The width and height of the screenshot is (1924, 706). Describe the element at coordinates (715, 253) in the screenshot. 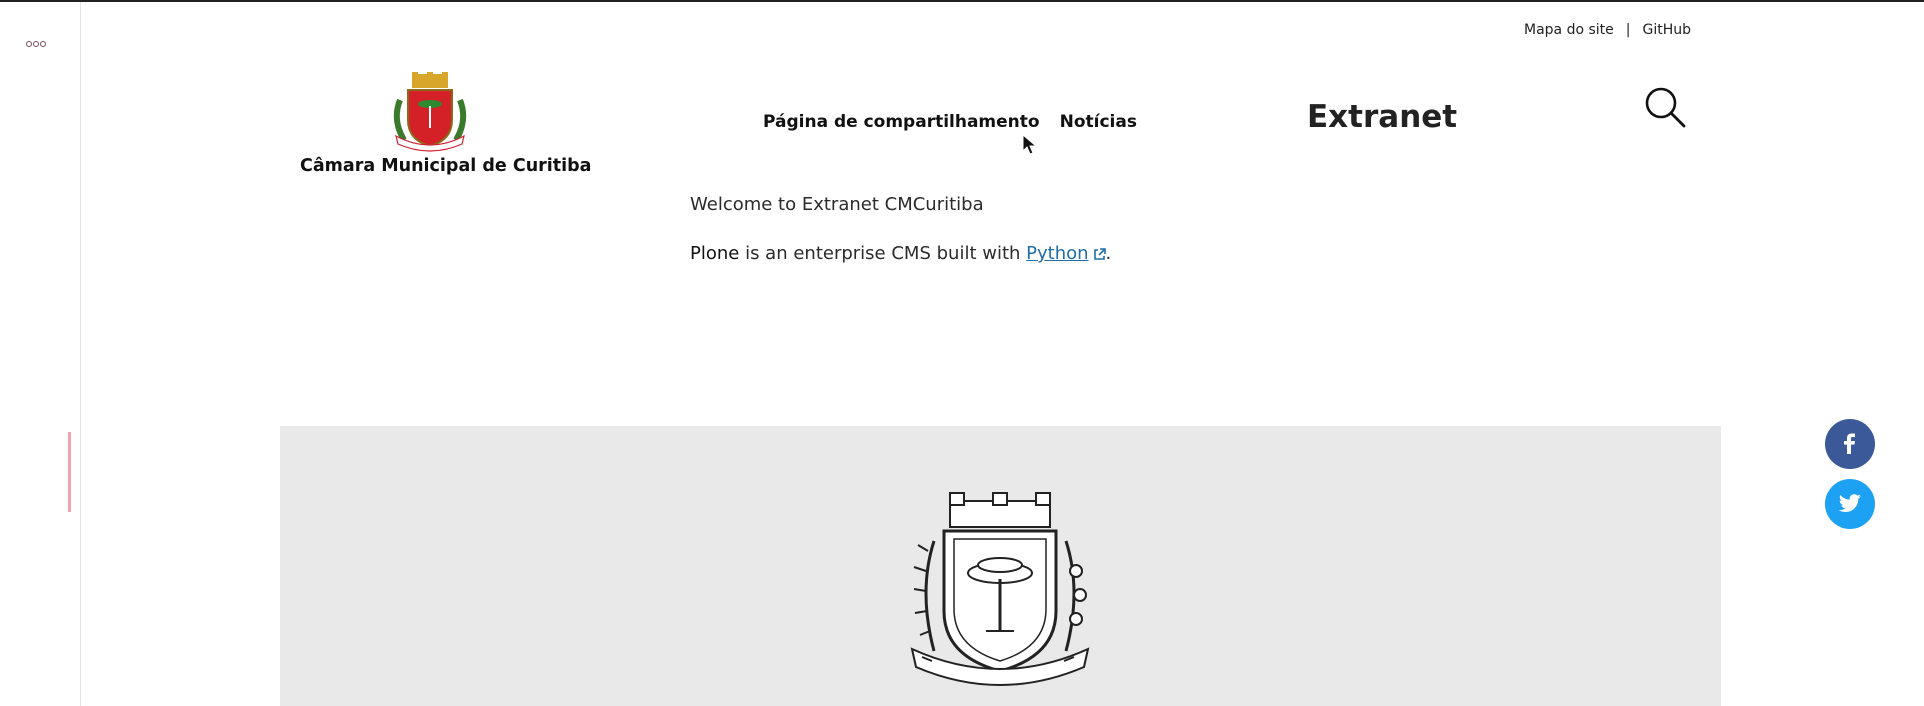

I see `plone-word: Plone` at that location.